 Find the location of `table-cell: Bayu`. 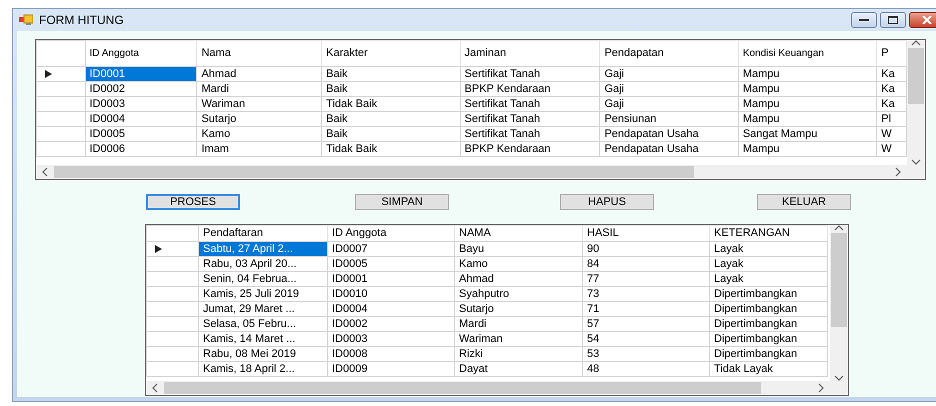

table-cell: Bayu is located at coordinates (518, 249).